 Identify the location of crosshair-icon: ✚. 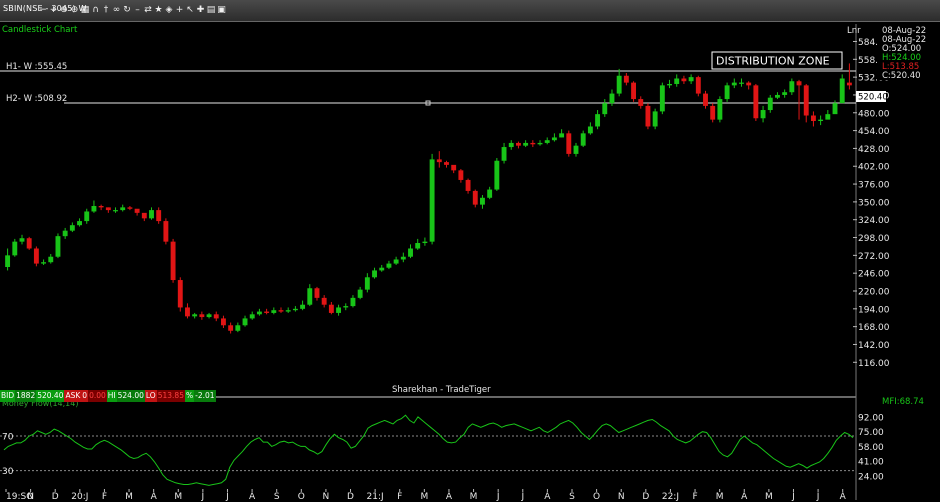
(201, 10).